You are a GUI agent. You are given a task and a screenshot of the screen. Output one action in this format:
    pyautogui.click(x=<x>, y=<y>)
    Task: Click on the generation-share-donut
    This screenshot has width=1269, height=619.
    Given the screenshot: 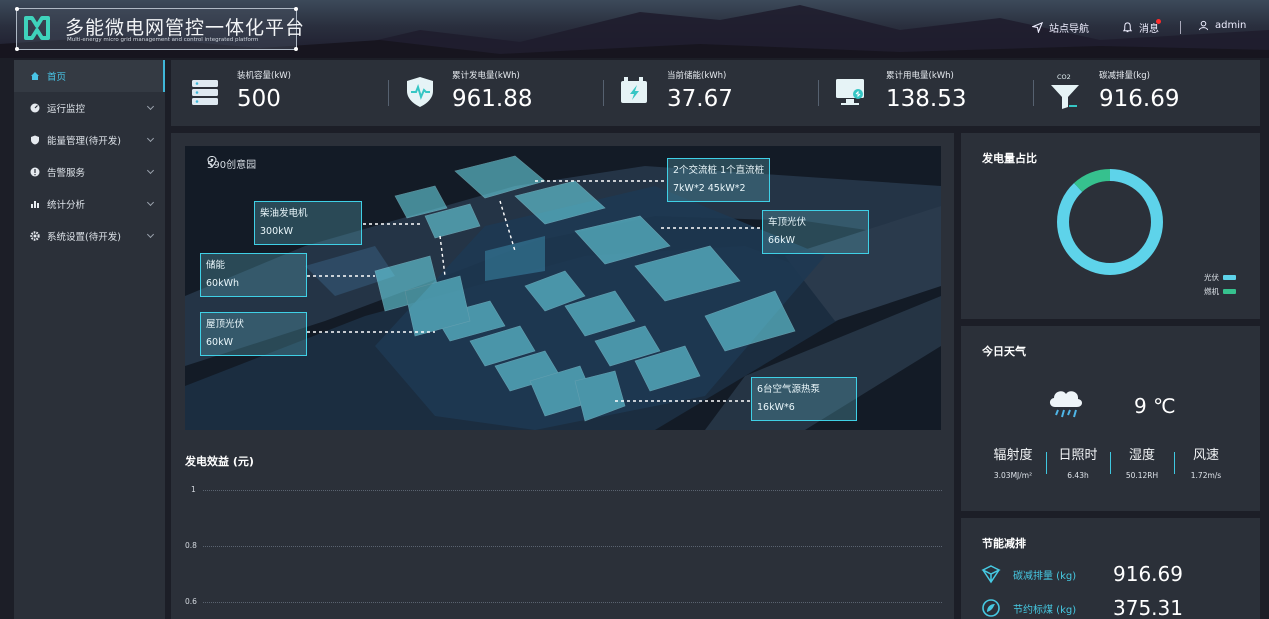 What is the action you would take?
    pyautogui.click(x=1110, y=222)
    